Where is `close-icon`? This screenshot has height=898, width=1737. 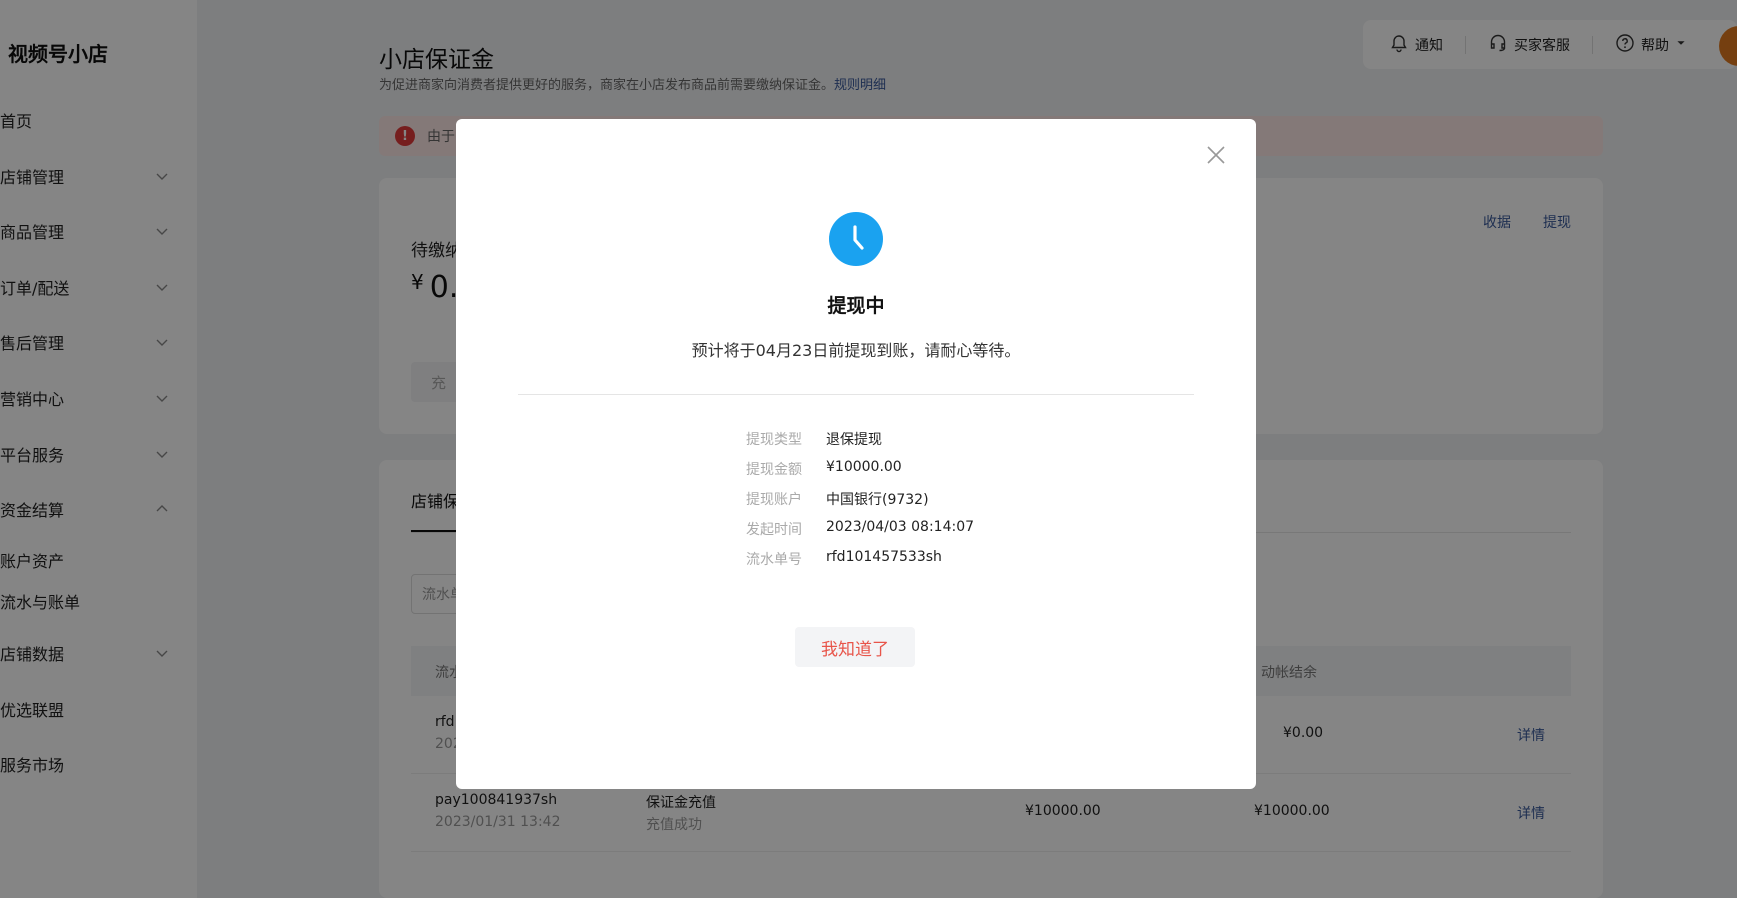 close-icon is located at coordinates (1216, 155).